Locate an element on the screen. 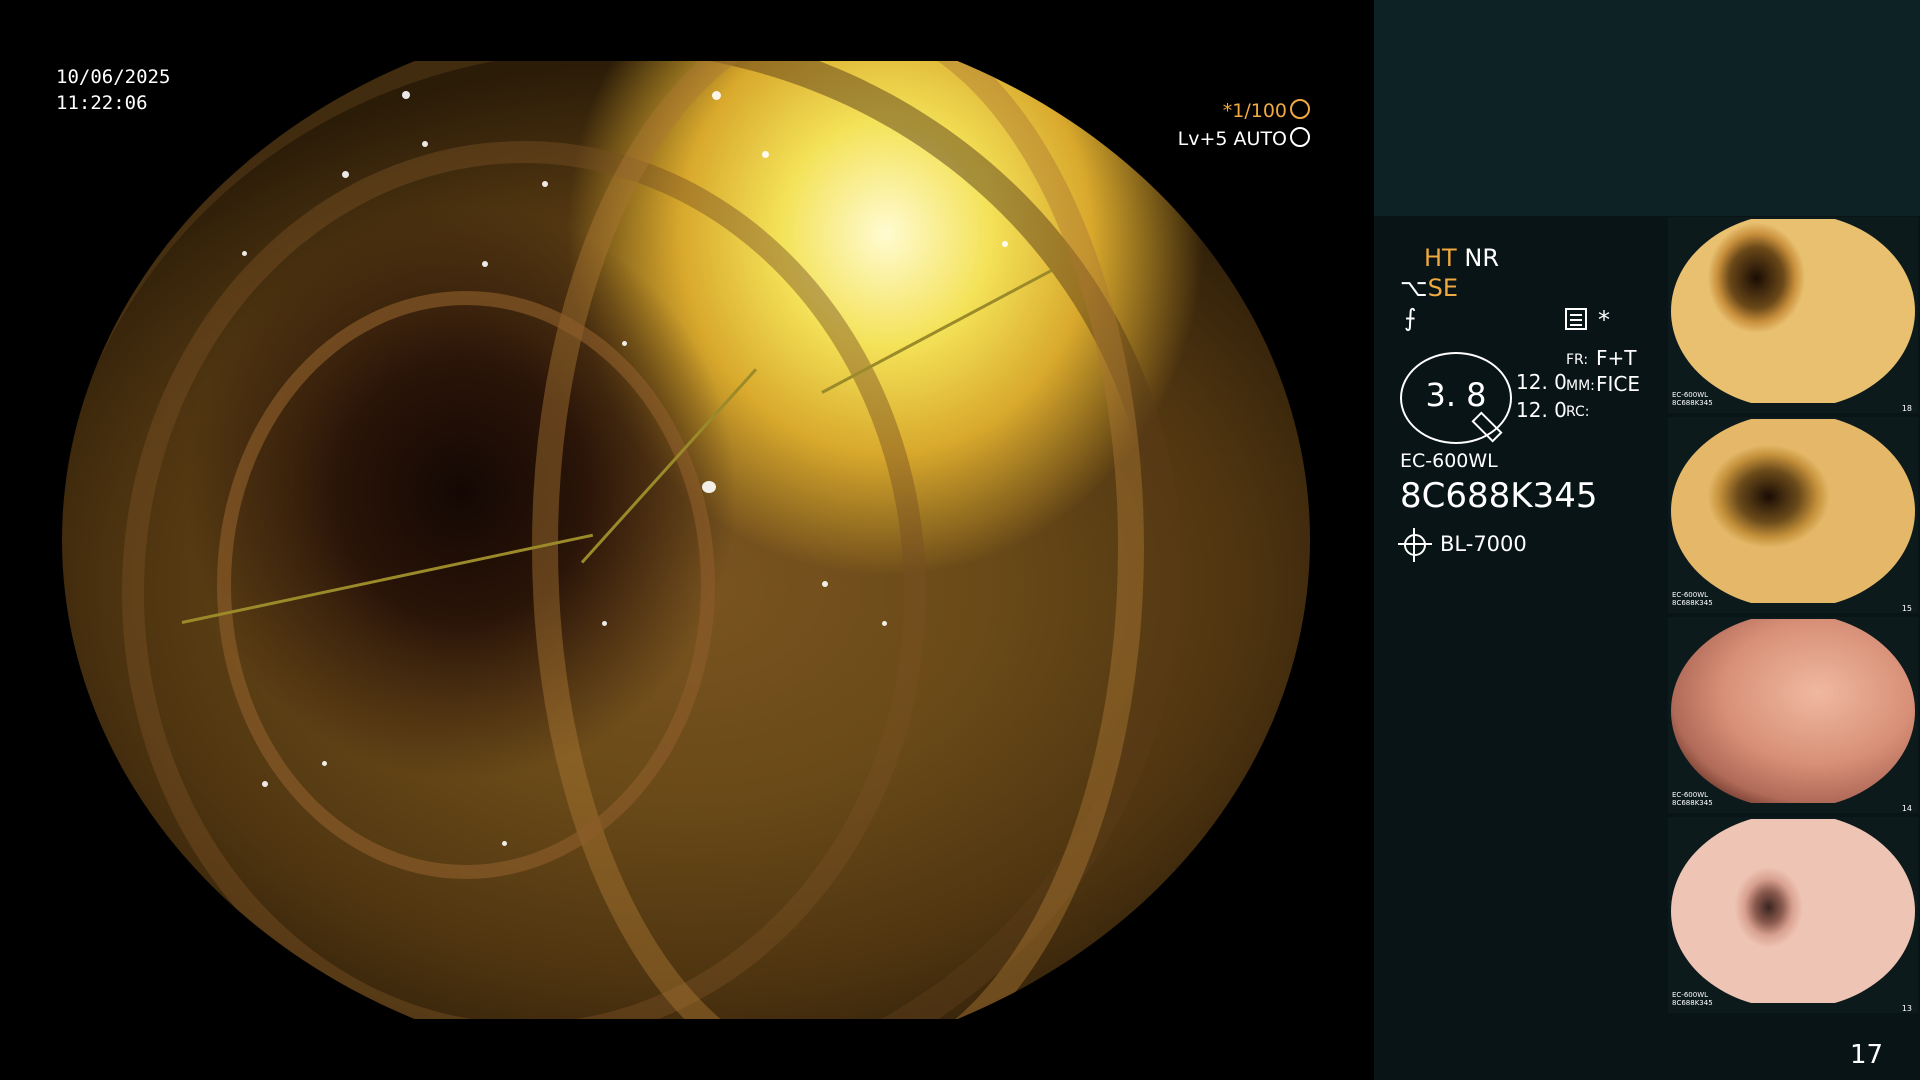 This screenshot has height=1080, width=1920. capture-thumbnail: EC-600WL 8C688K345 15 is located at coordinates (1793, 515).